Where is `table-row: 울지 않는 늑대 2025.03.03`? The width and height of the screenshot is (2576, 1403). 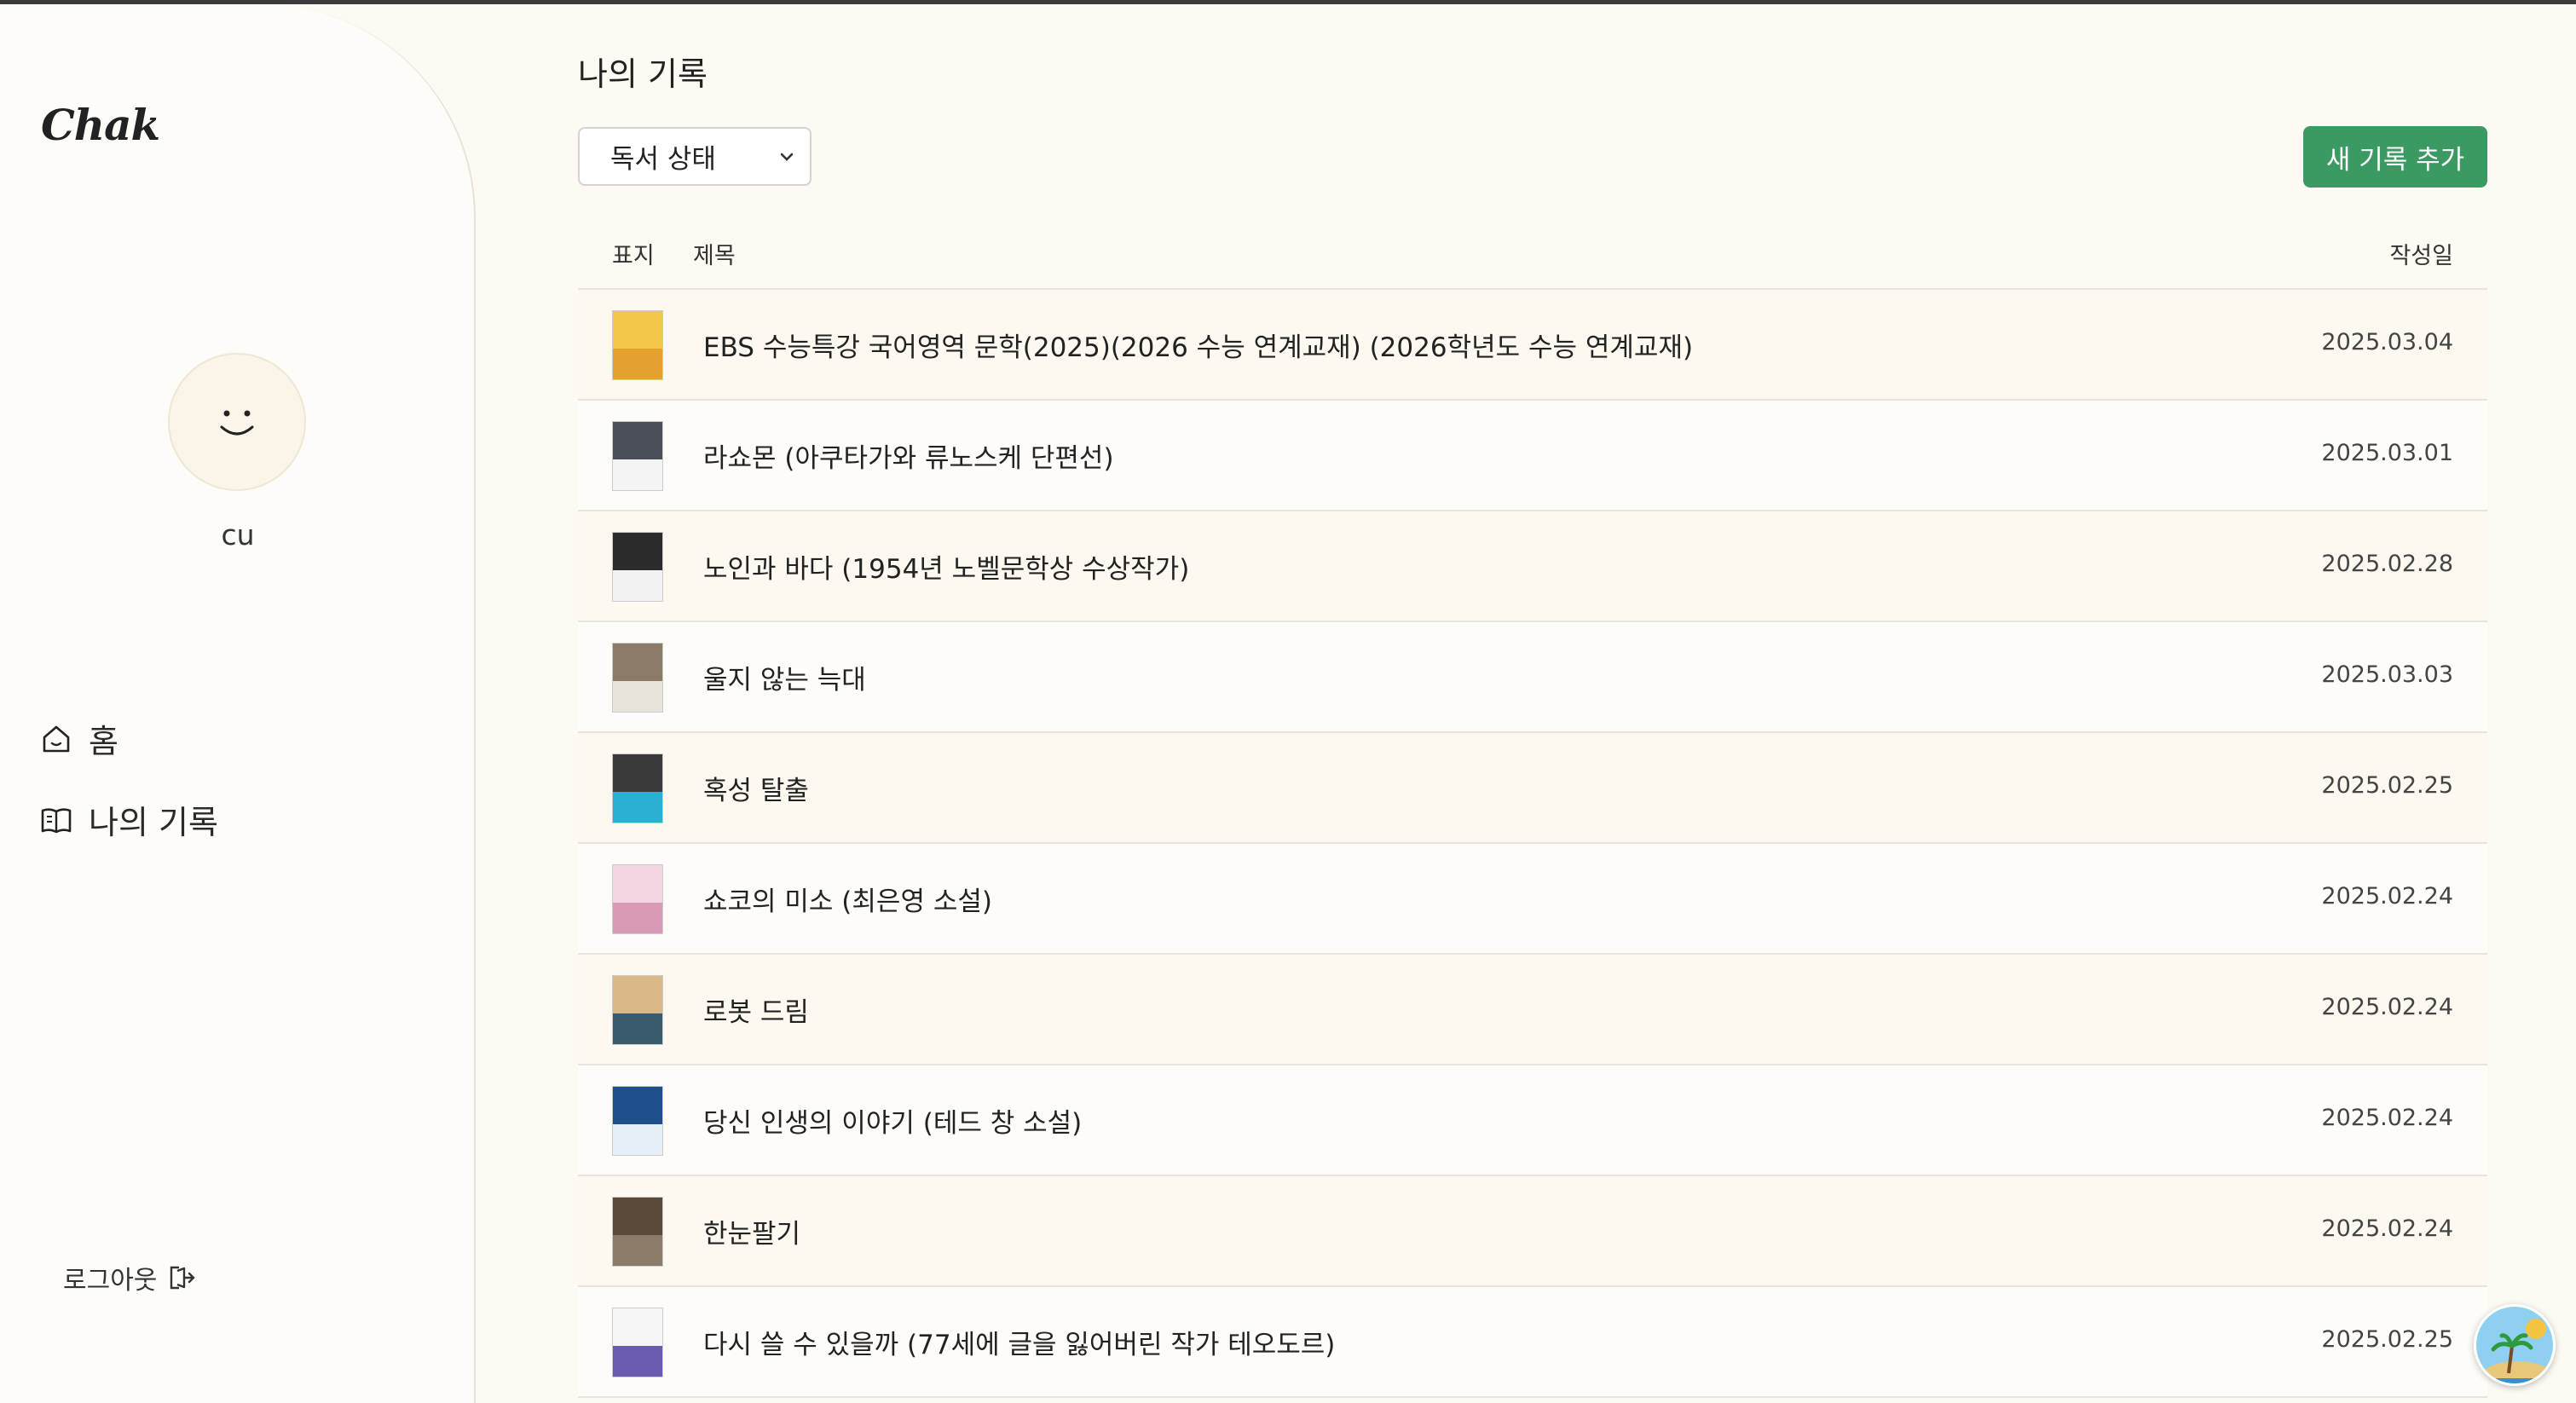
table-row: 울지 않는 늑대 2025.03.03 is located at coordinates (1532, 677).